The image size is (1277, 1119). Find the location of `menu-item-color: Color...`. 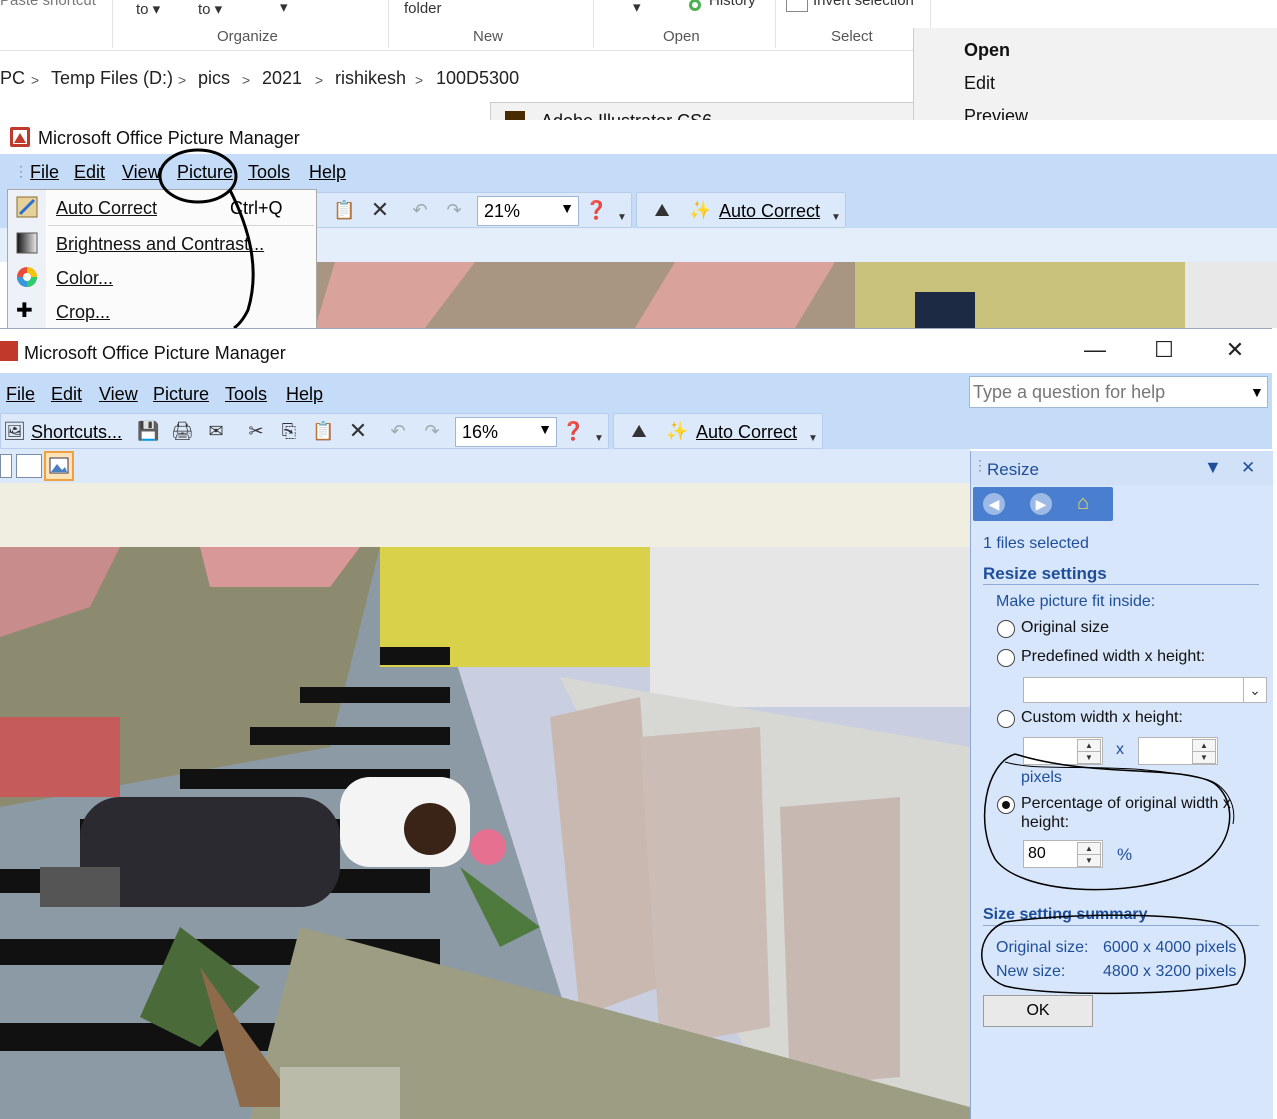

menu-item-color: Color... is located at coordinates (84, 278).